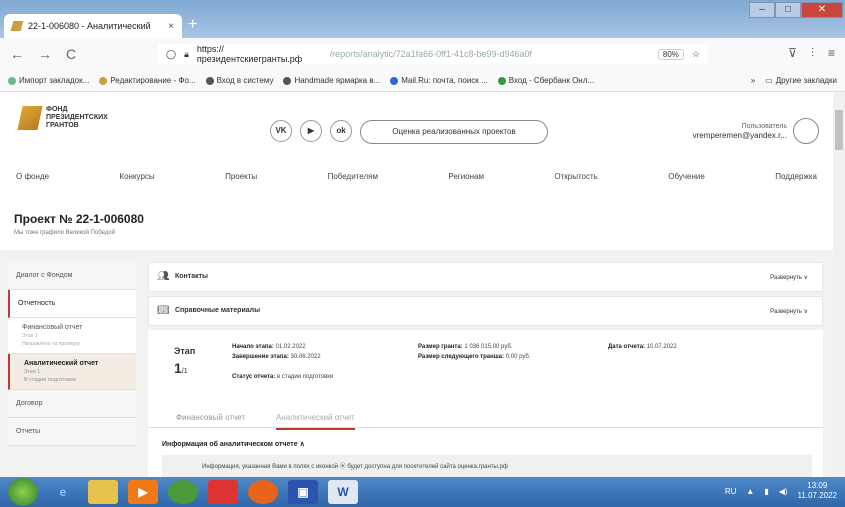 The width and height of the screenshot is (845, 507). Describe the element at coordinates (71, 54) in the screenshot. I see `reload-icon: C` at that location.